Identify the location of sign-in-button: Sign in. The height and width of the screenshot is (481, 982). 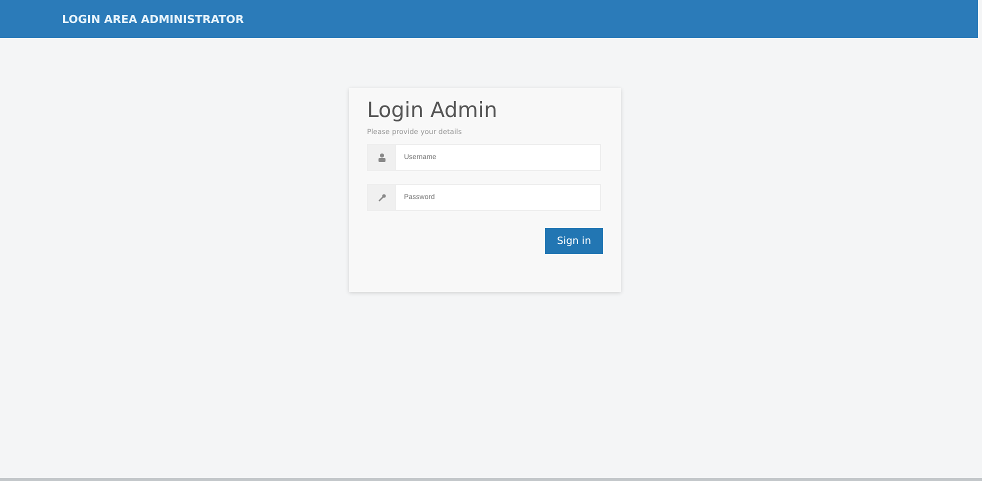
(574, 241).